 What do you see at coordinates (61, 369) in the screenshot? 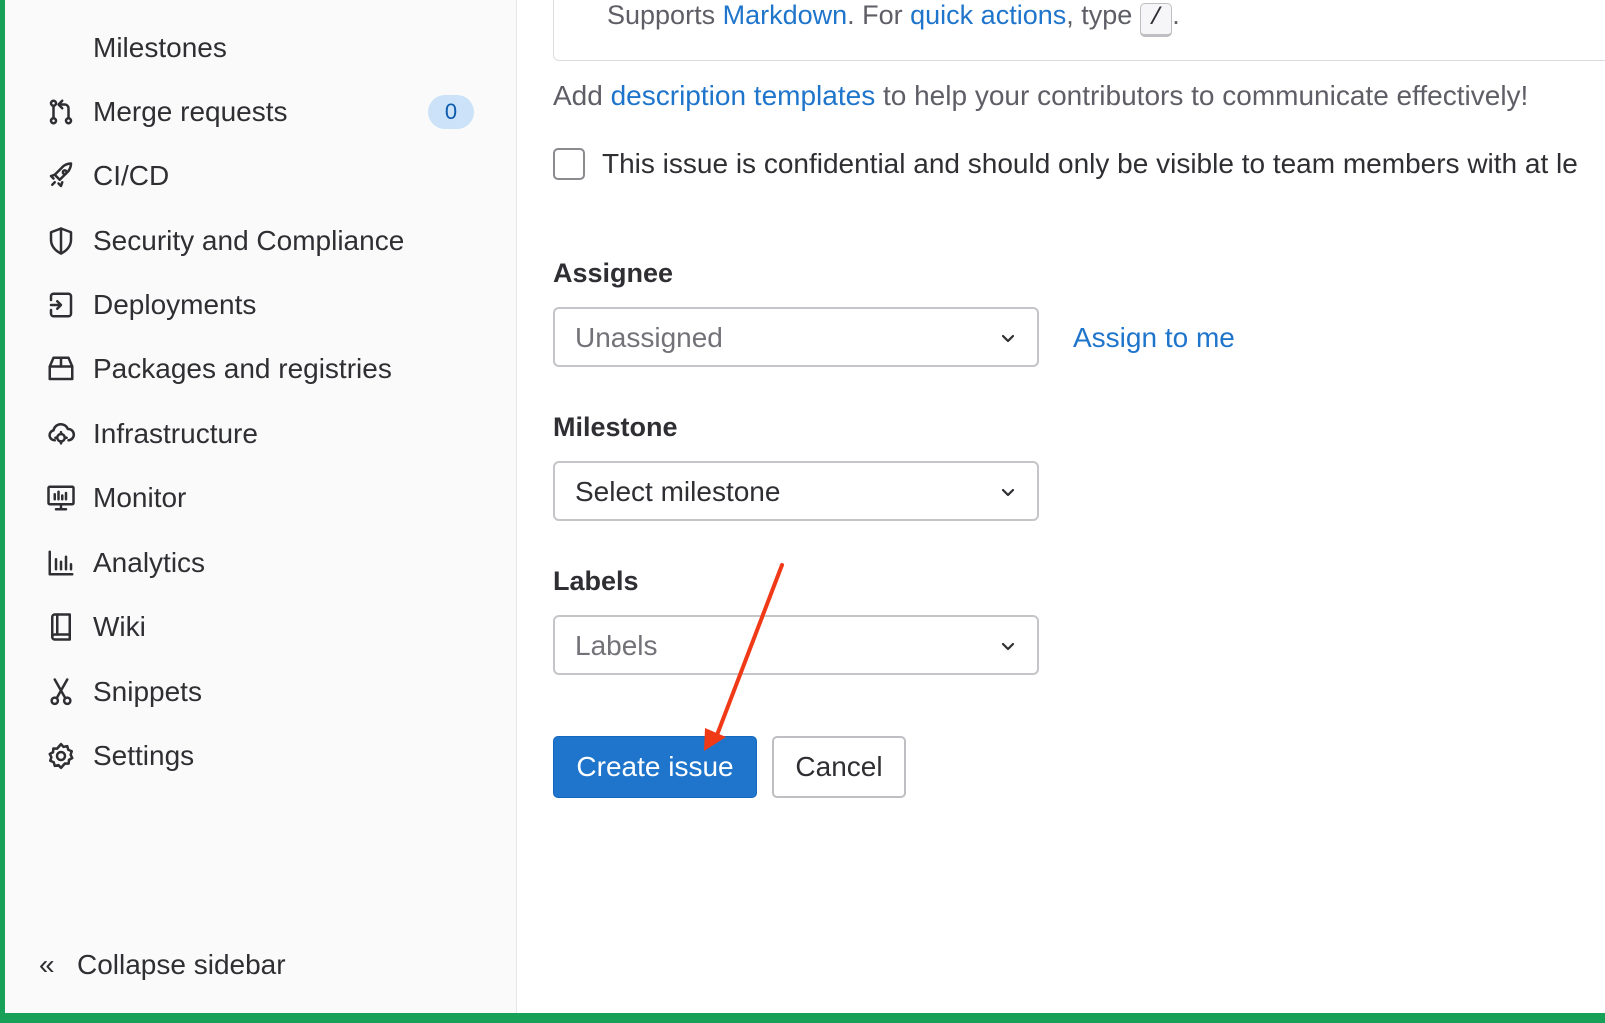
I see `package-icon` at bounding box center [61, 369].